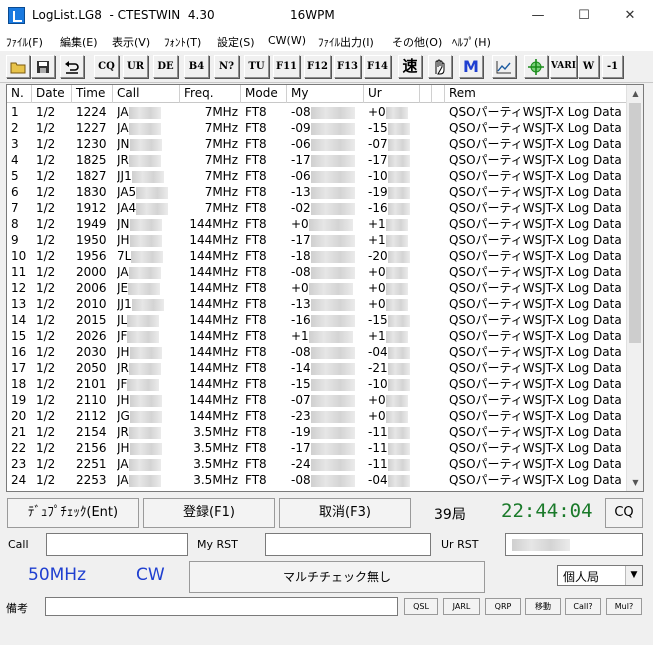 The height and width of the screenshot is (645, 653). What do you see at coordinates (633, 575) in the screenshot?
I see `chevron-down-icon: ▼` at bounding box center [633, 575].